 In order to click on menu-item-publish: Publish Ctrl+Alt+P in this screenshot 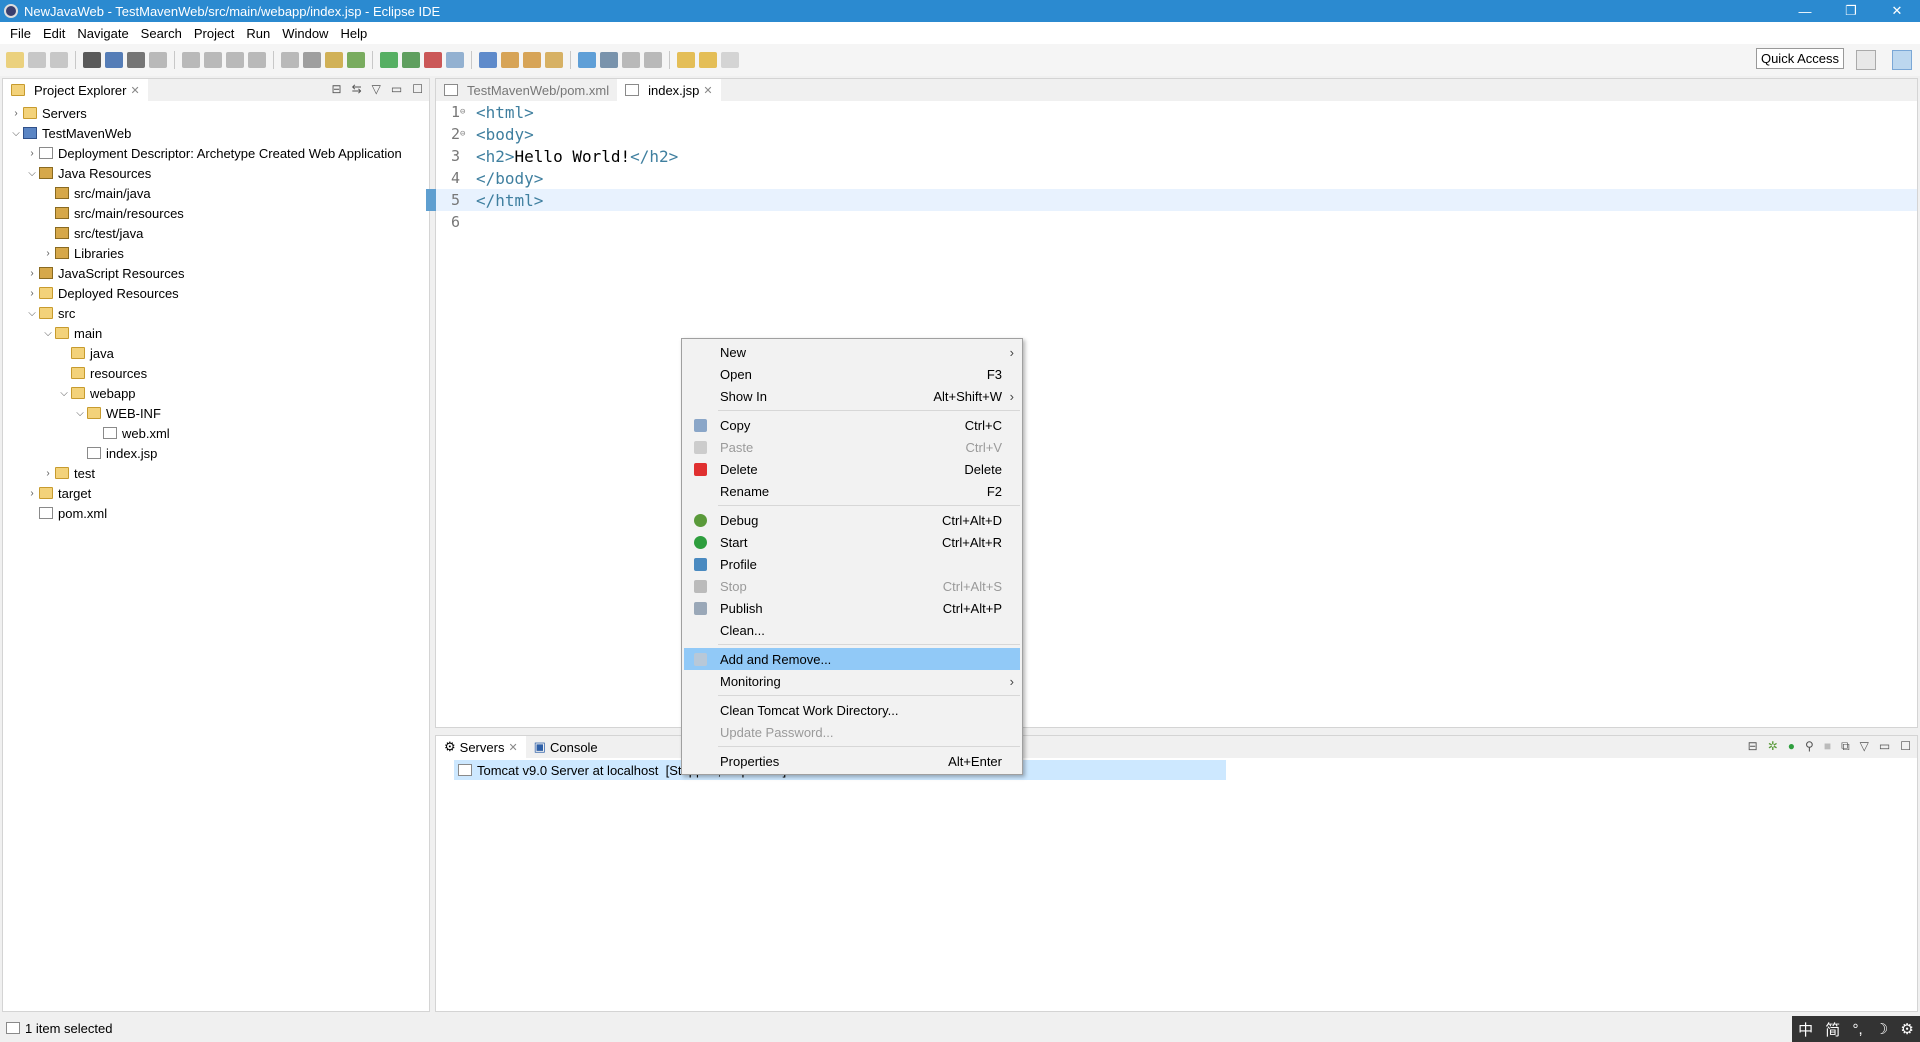, I will do `click(852, 608)`.